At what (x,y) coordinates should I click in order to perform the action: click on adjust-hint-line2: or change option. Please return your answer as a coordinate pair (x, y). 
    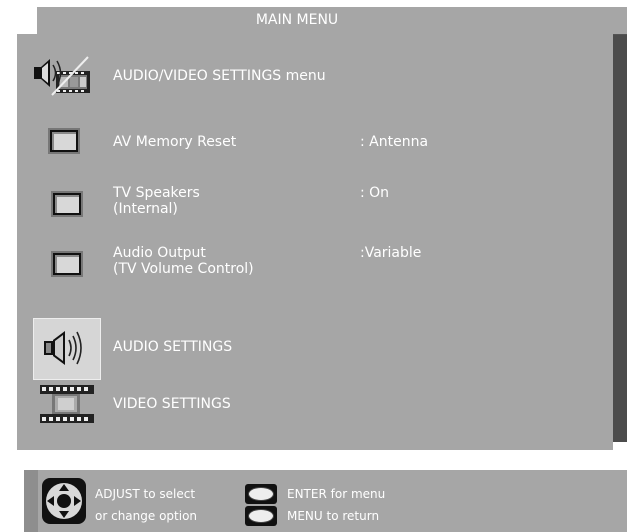
    Looking at the image, I should click on (146, 516).